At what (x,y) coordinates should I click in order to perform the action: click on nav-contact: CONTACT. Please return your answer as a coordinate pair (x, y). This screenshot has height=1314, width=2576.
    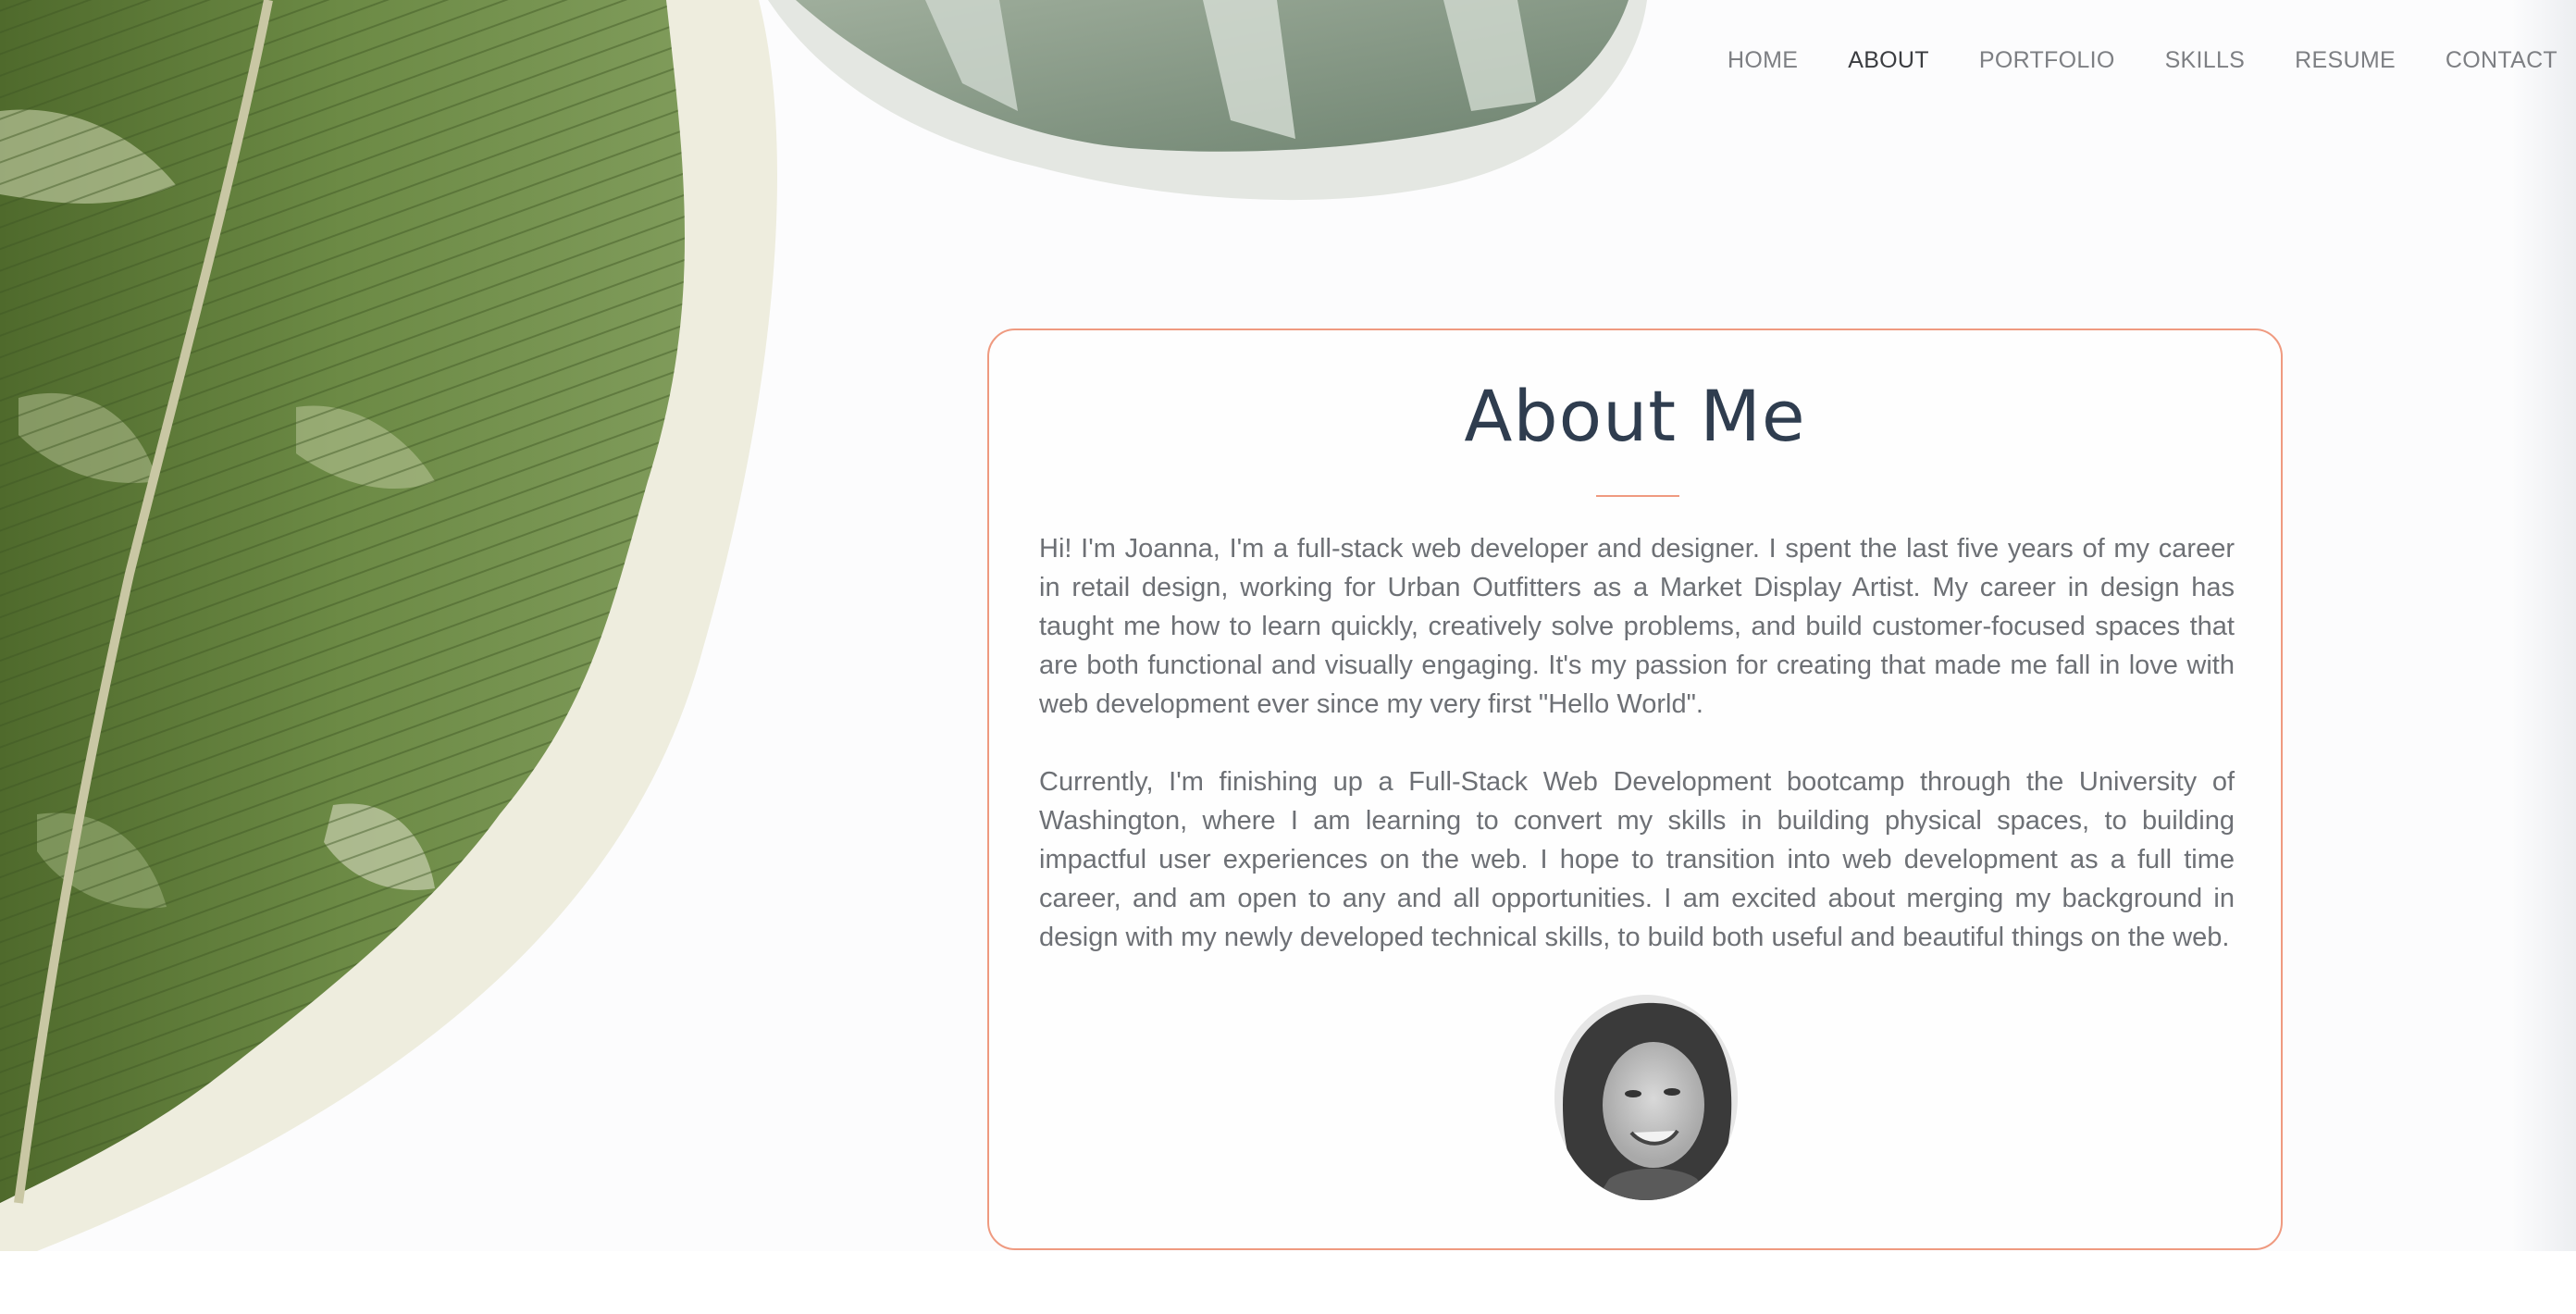
    Looking at the image, I should click on (2501, 60).